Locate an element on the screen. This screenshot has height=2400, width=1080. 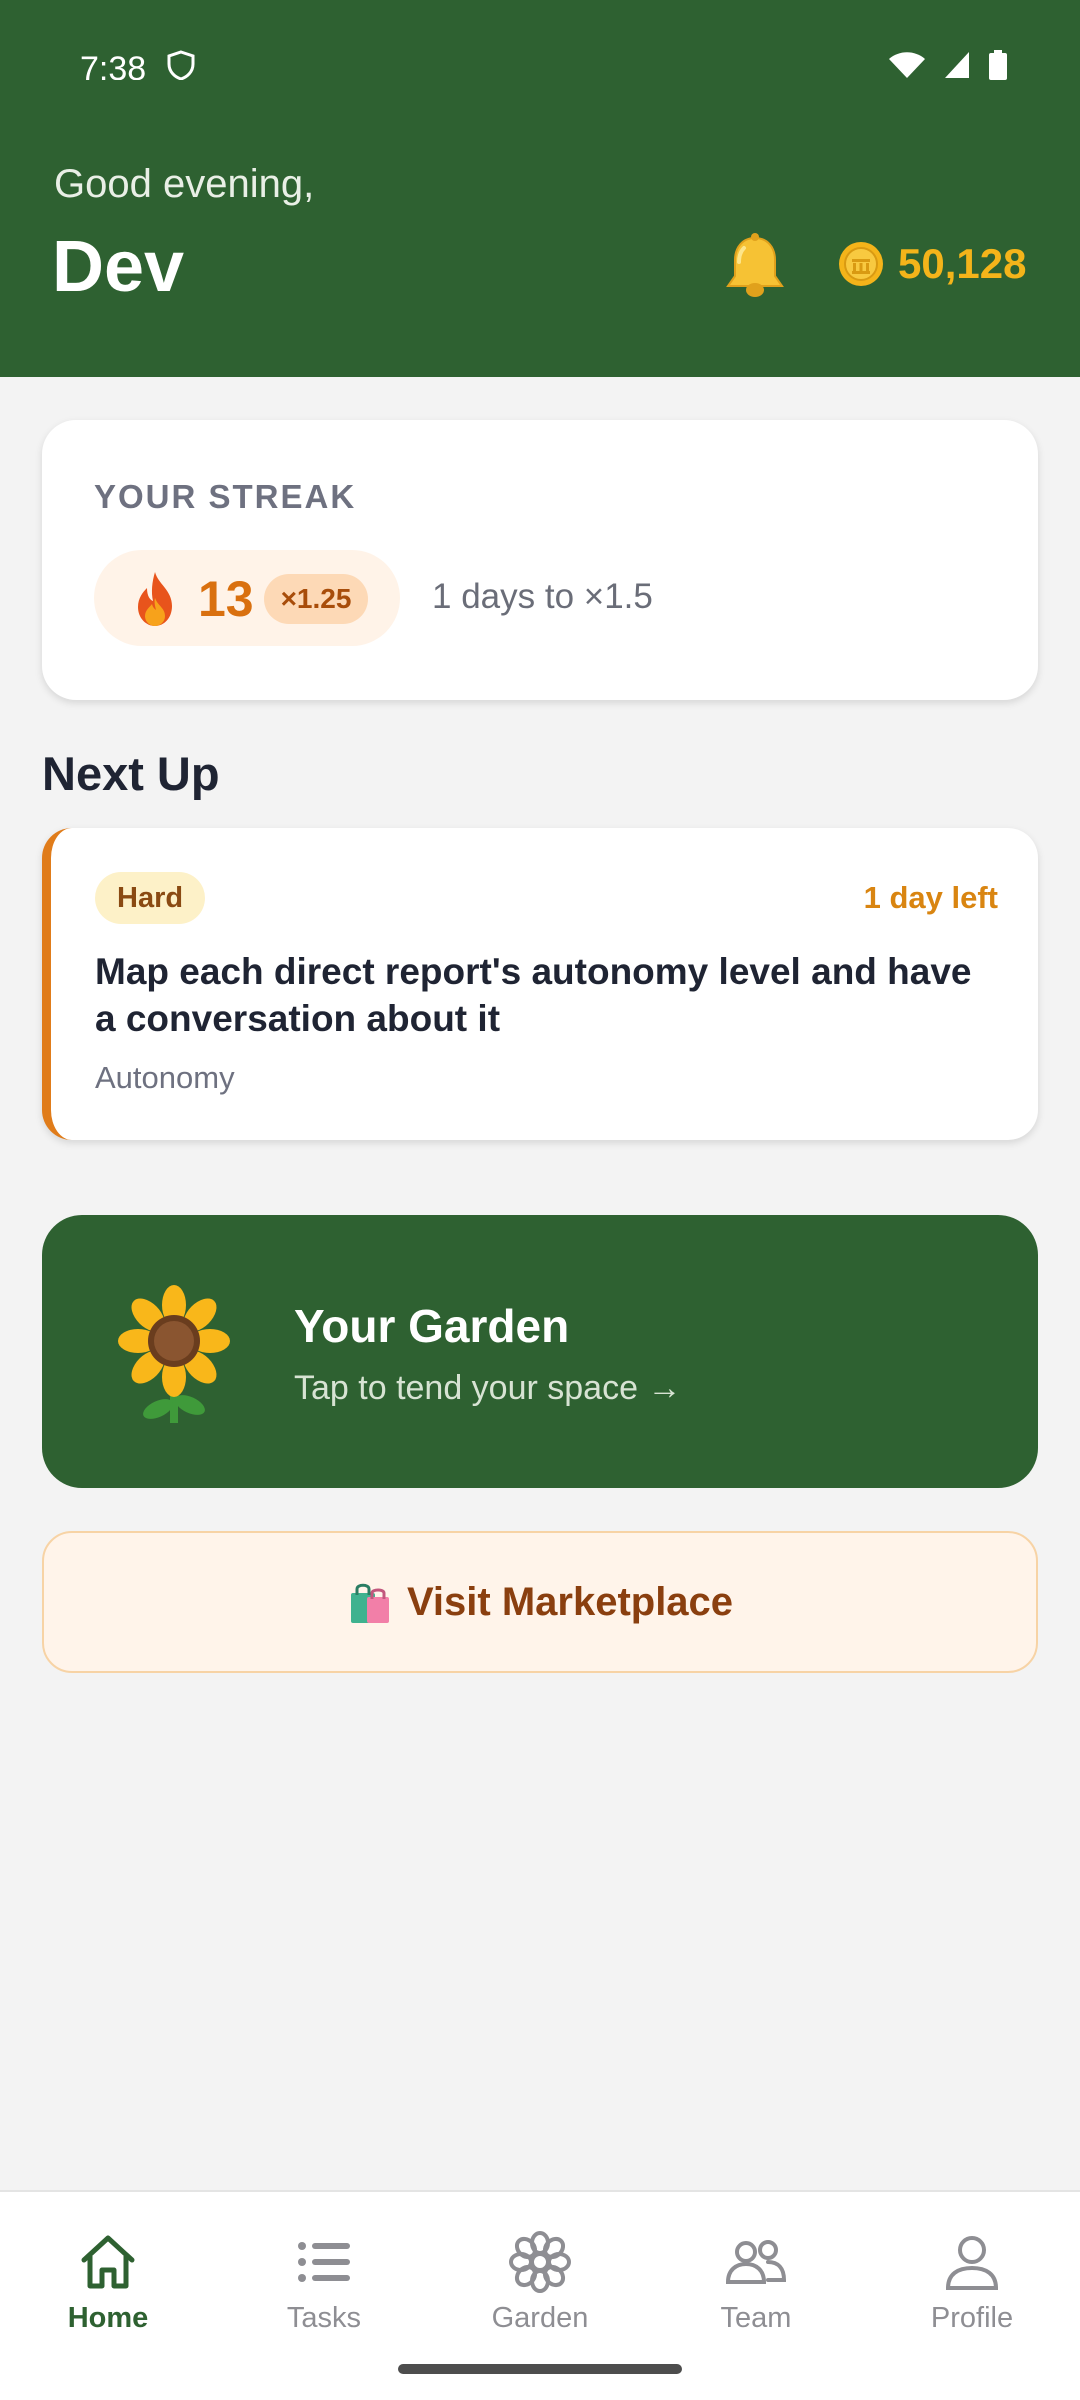
shield-icon is located at coordinates (181, 65).